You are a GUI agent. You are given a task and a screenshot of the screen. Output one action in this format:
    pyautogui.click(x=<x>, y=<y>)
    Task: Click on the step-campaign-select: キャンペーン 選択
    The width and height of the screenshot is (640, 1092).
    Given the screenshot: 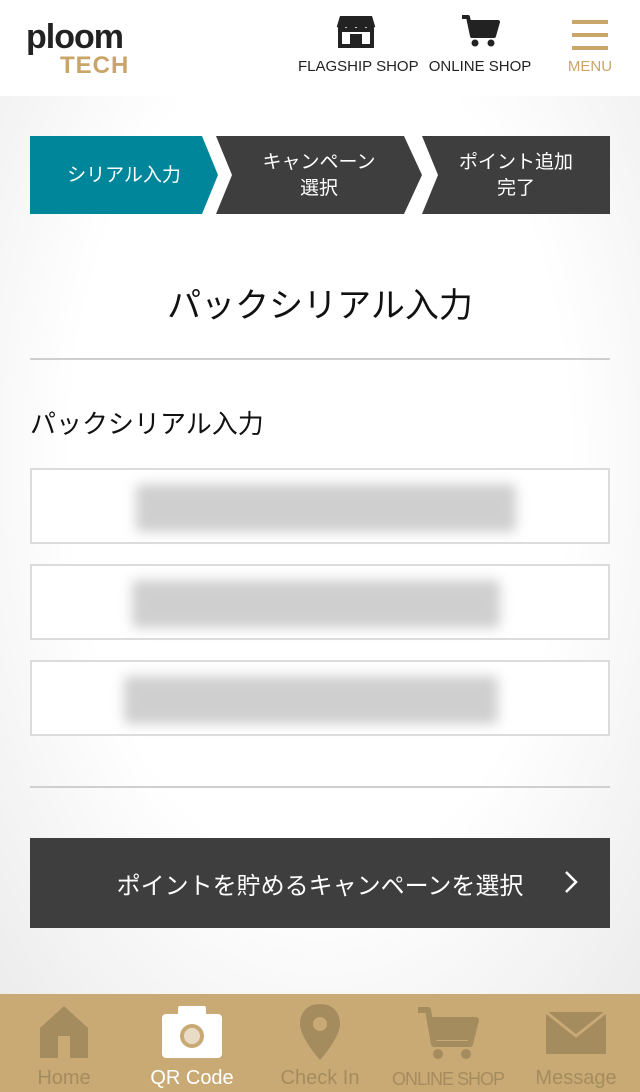 What is the action you would take?
    pyautogui.click(x=319, y=175)
    